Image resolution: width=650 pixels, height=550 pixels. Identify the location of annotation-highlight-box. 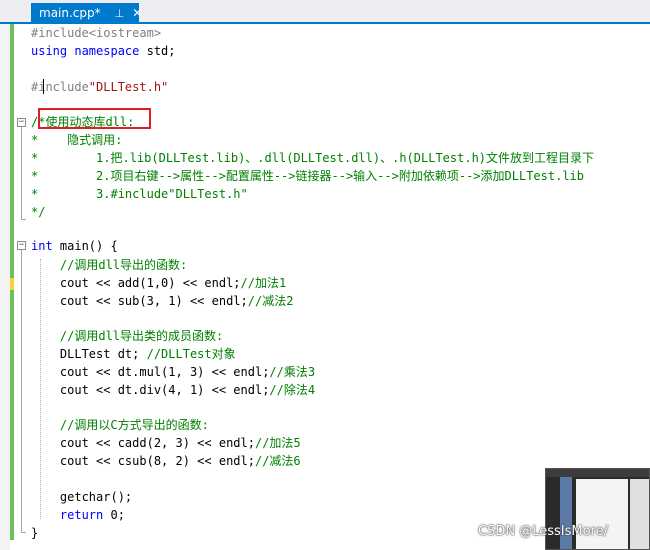
(94, 118).